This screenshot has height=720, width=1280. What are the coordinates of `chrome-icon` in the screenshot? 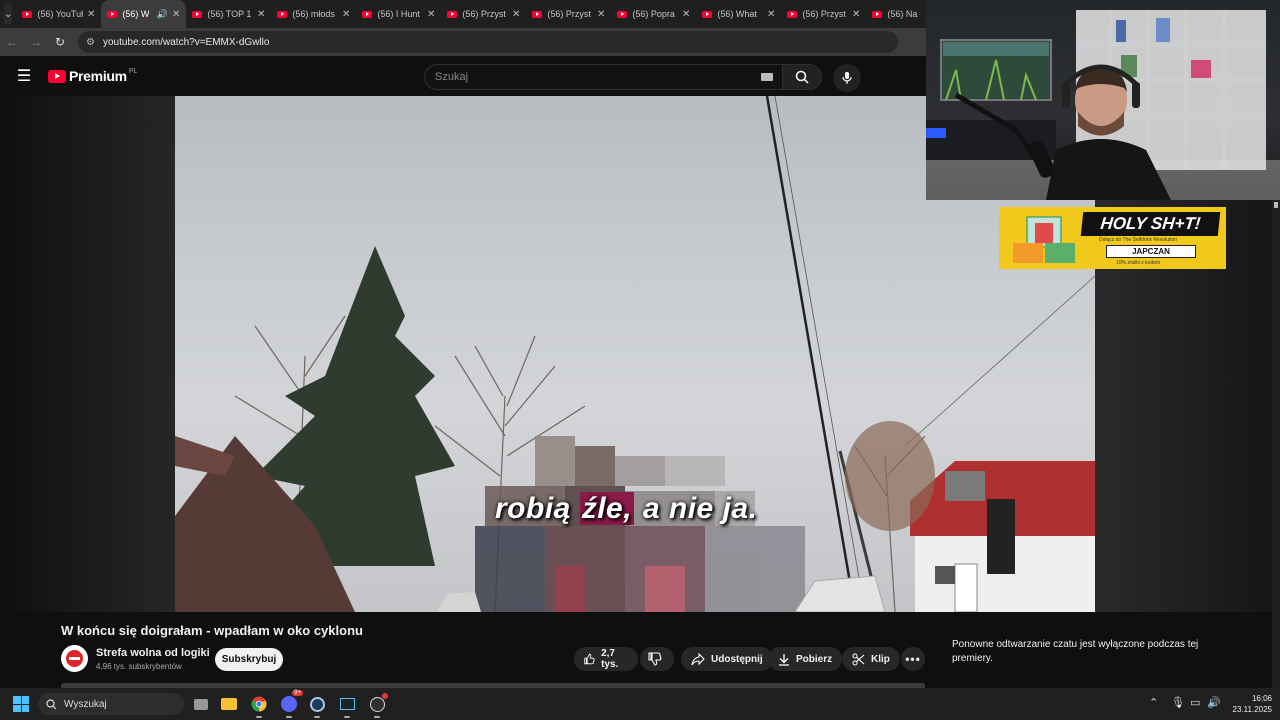 It's located at (259, 705).